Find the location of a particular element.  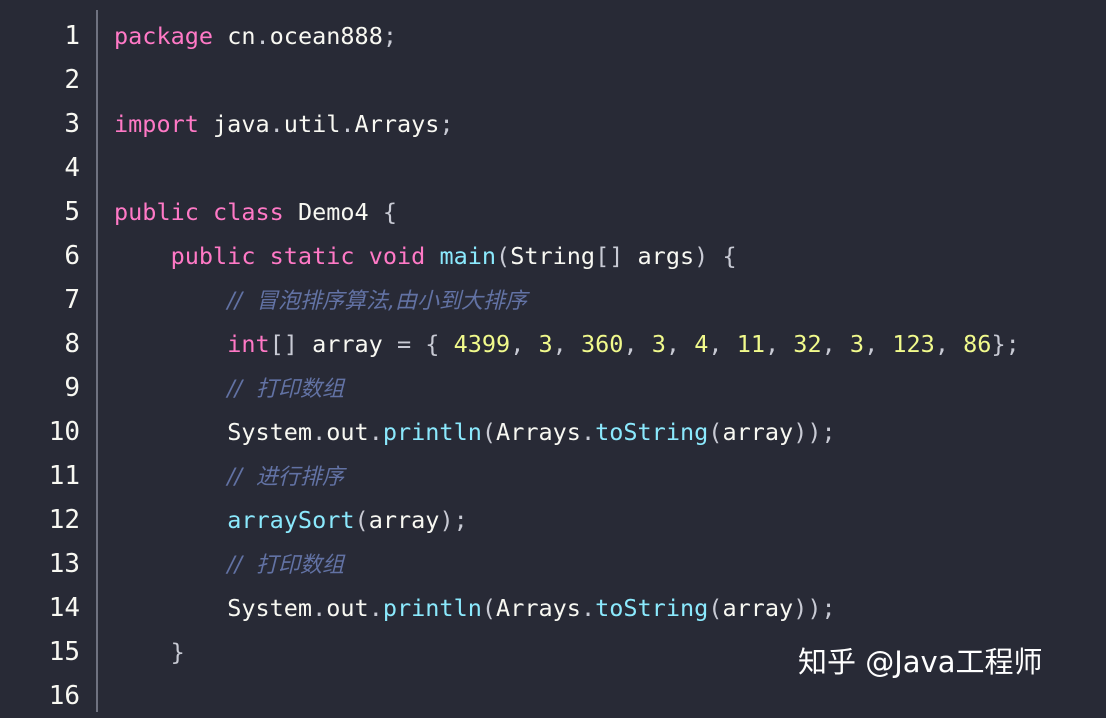

number-token: 3 is located at coordinates (857, 344).